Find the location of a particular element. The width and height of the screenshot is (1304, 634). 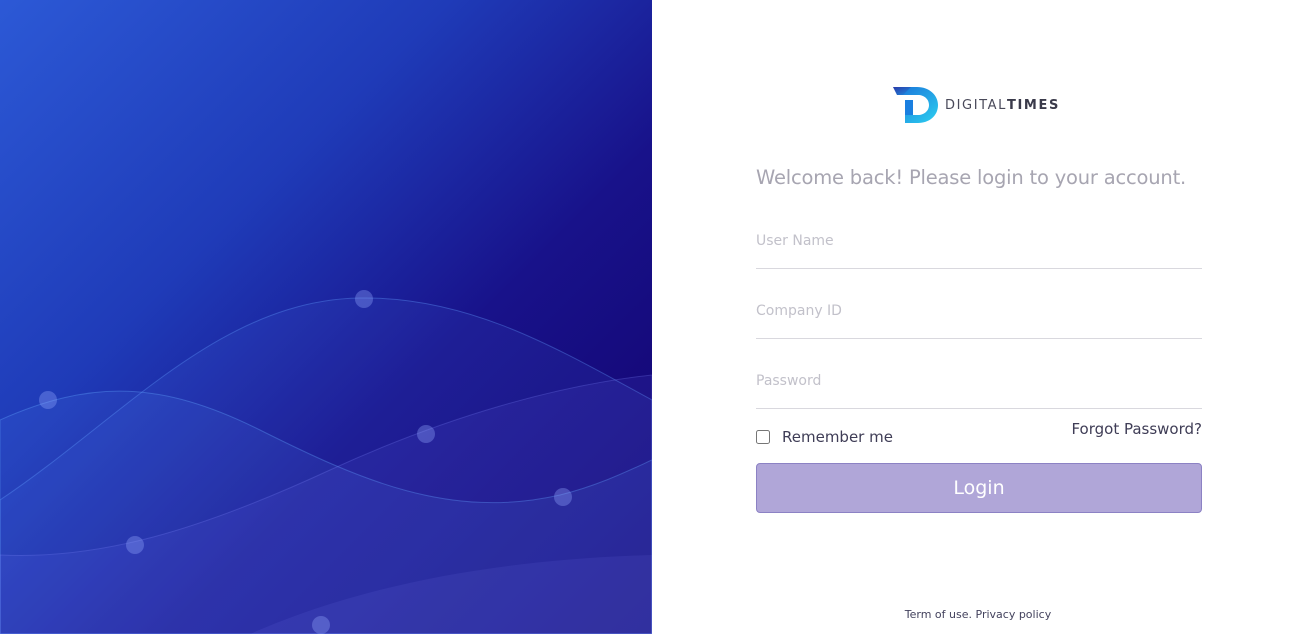

brand-name: DIGITALTIMES is located at coordinates (1002, 105).